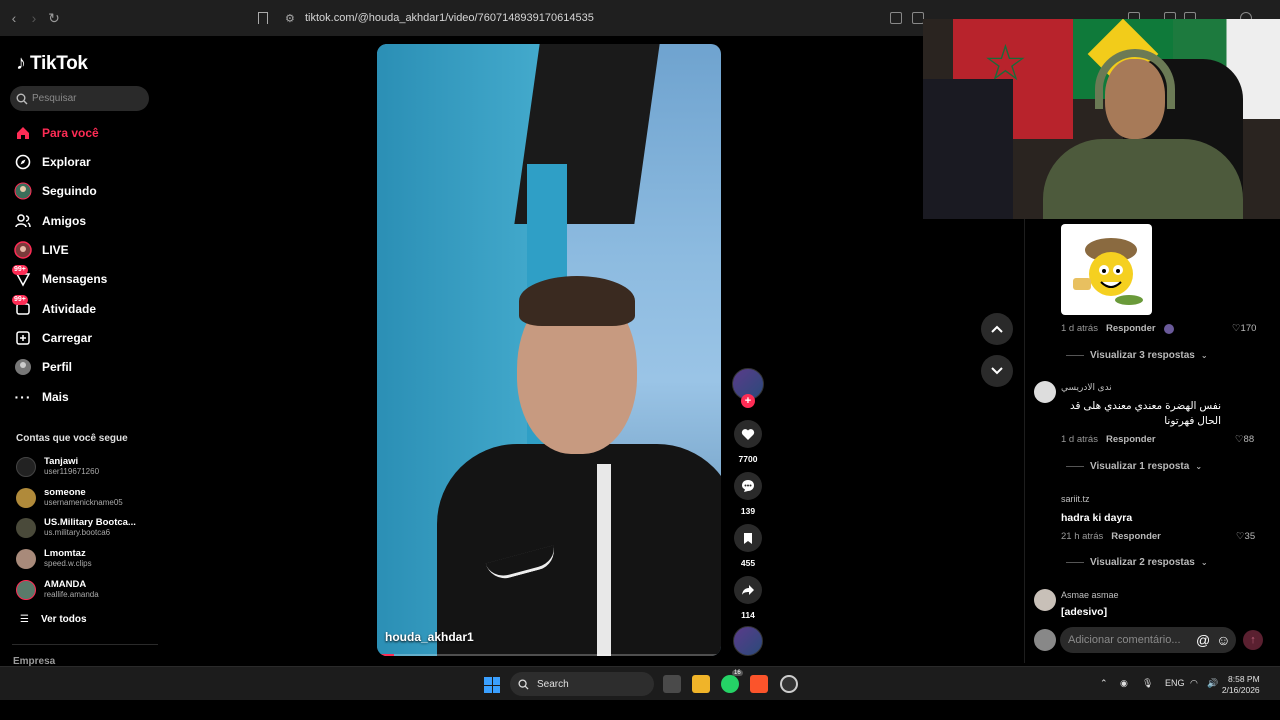 This screenshot has width=1280, height=720. Describe the element at coordinates (1245, 536) in the screenshot. I see `comment-like-button: ♡35` at that location.